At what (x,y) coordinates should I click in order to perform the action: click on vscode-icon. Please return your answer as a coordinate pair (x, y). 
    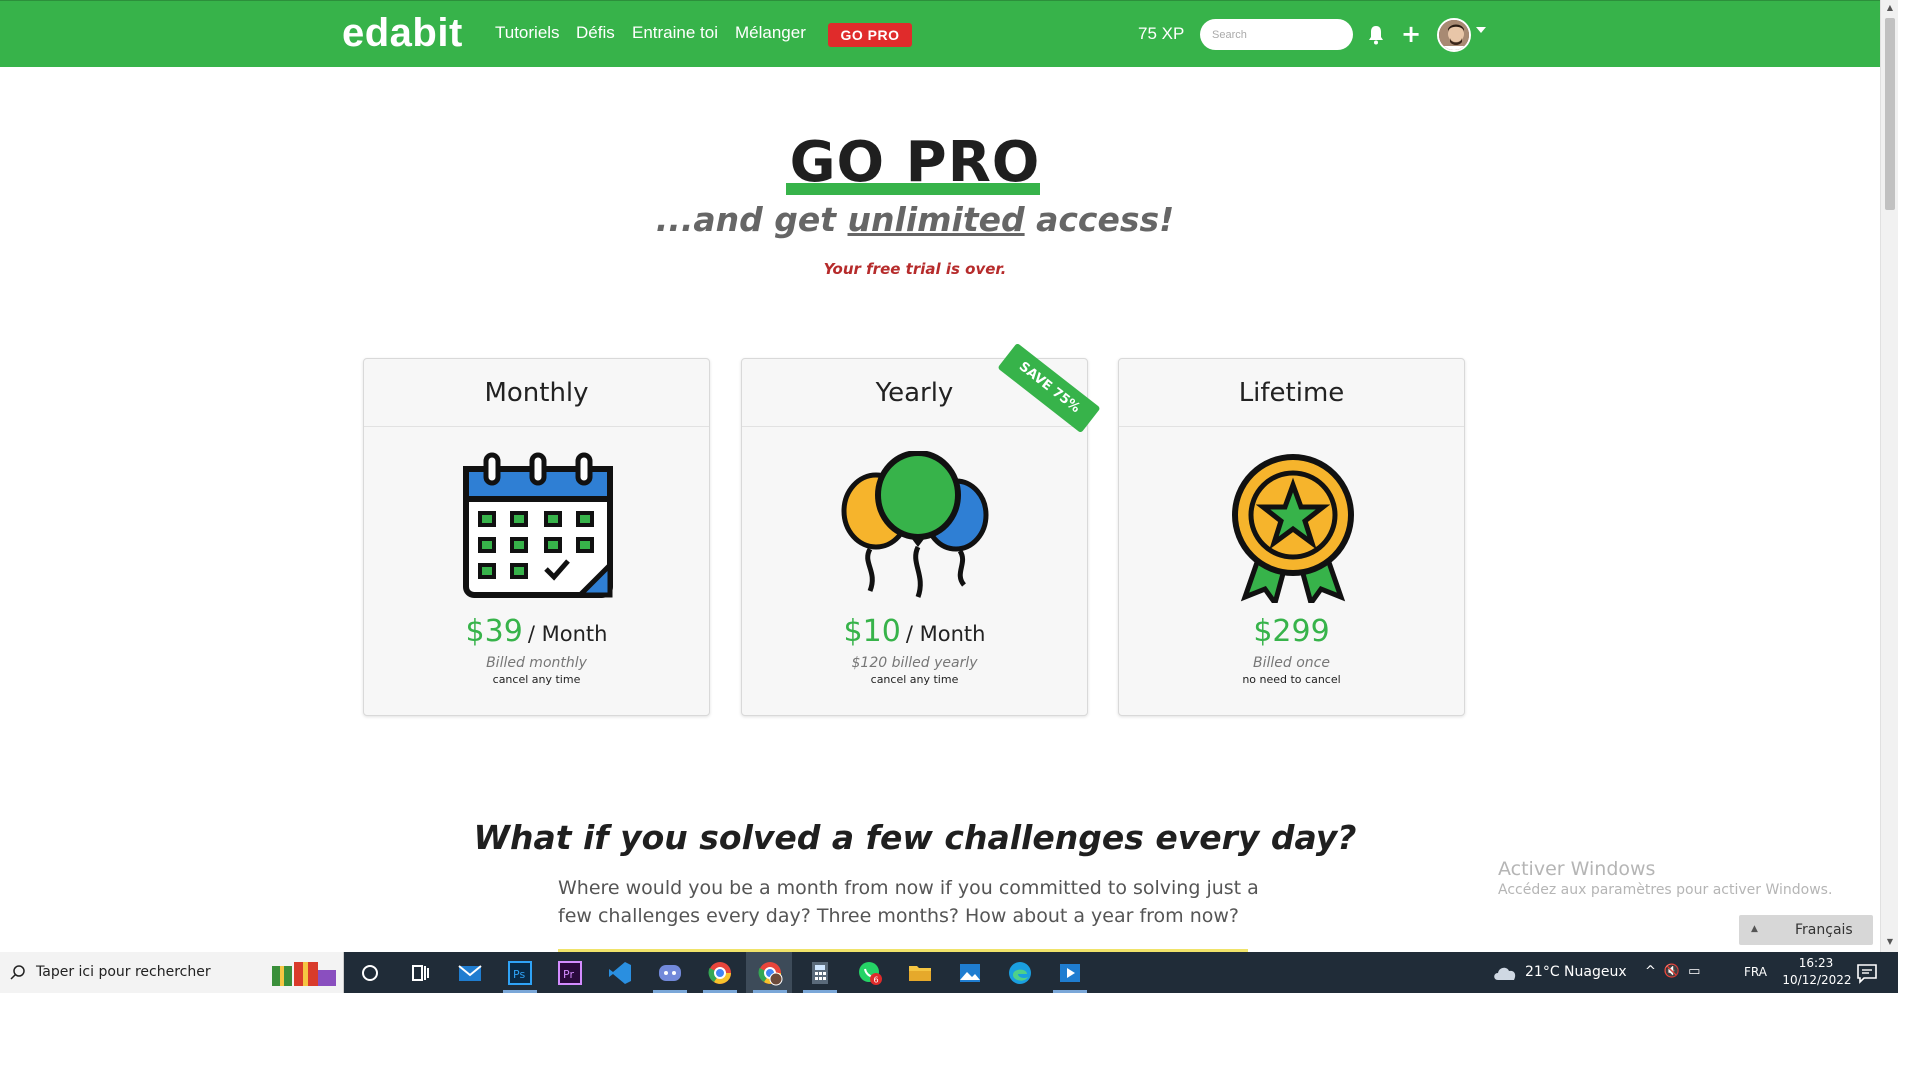
    Looking at the image, I should click on (620, 973).